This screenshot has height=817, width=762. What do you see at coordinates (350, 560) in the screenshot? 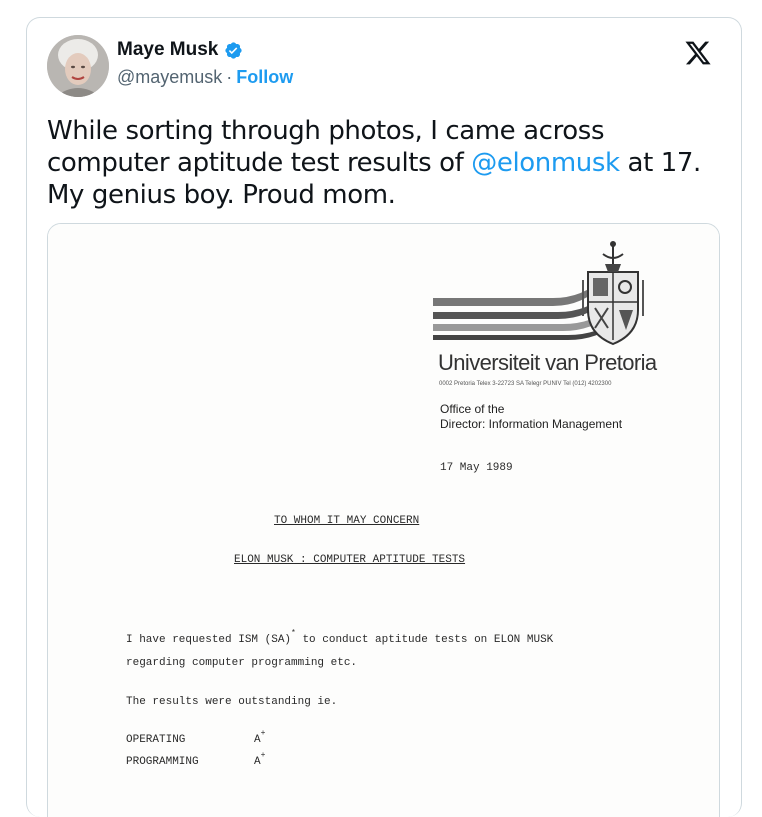
I see `letter-heading-subject: ELON MUSK : COMPUTER APTITUDE TESTS` at bounding box center [350, 560].